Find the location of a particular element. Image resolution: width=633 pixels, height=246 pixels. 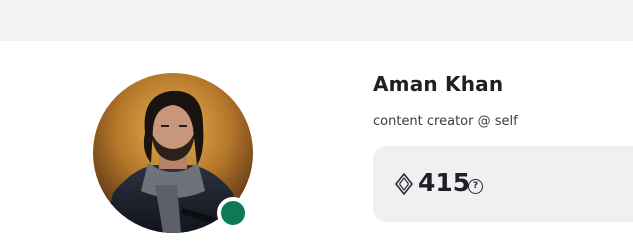

gem-icon is located at coordinates (404, 184).